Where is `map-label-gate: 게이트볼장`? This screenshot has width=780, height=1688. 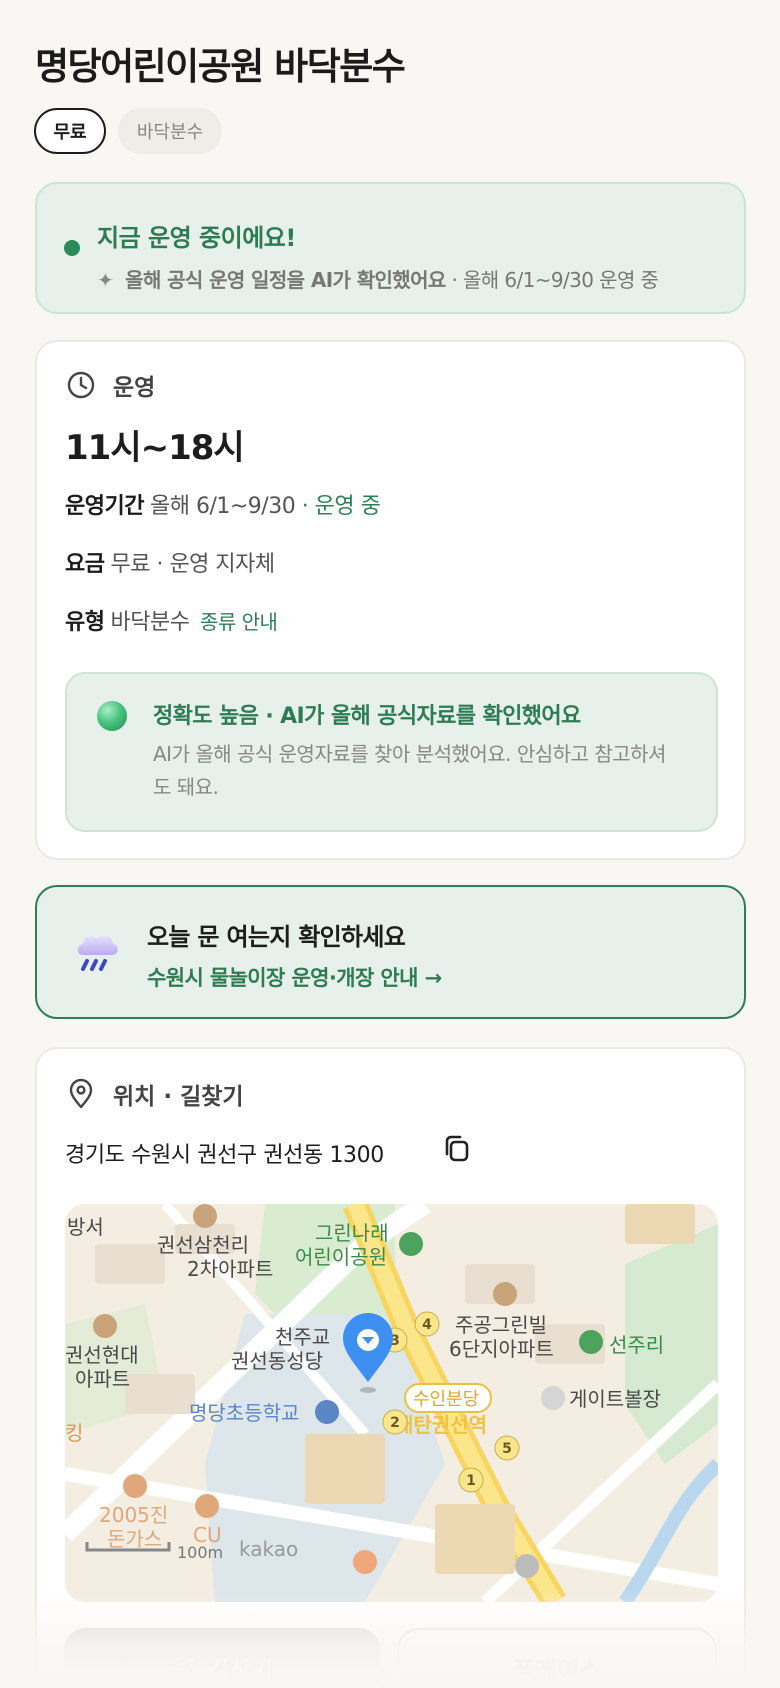 map-label-gate: 게이트볼장 is located at coordinates (615, 1399).